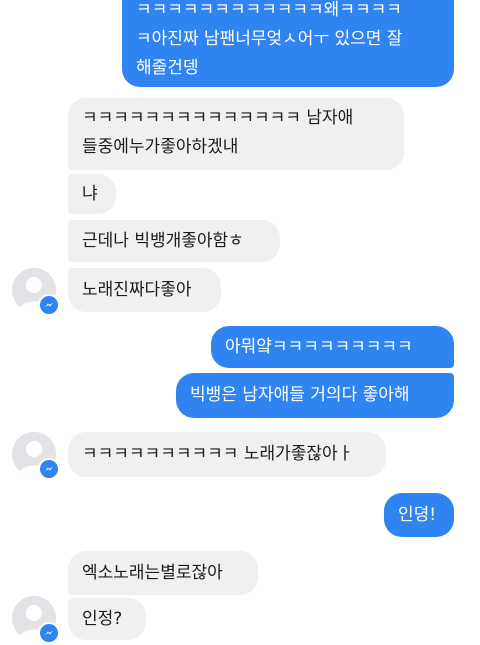  Describe the element at coordinates (218, 454) in the screenshot. I see `message-text: ㅋㅋㅋㅋㅋㅋㅋㅋㅋㅋ 노래가좋잖아ㅏ` at that location.